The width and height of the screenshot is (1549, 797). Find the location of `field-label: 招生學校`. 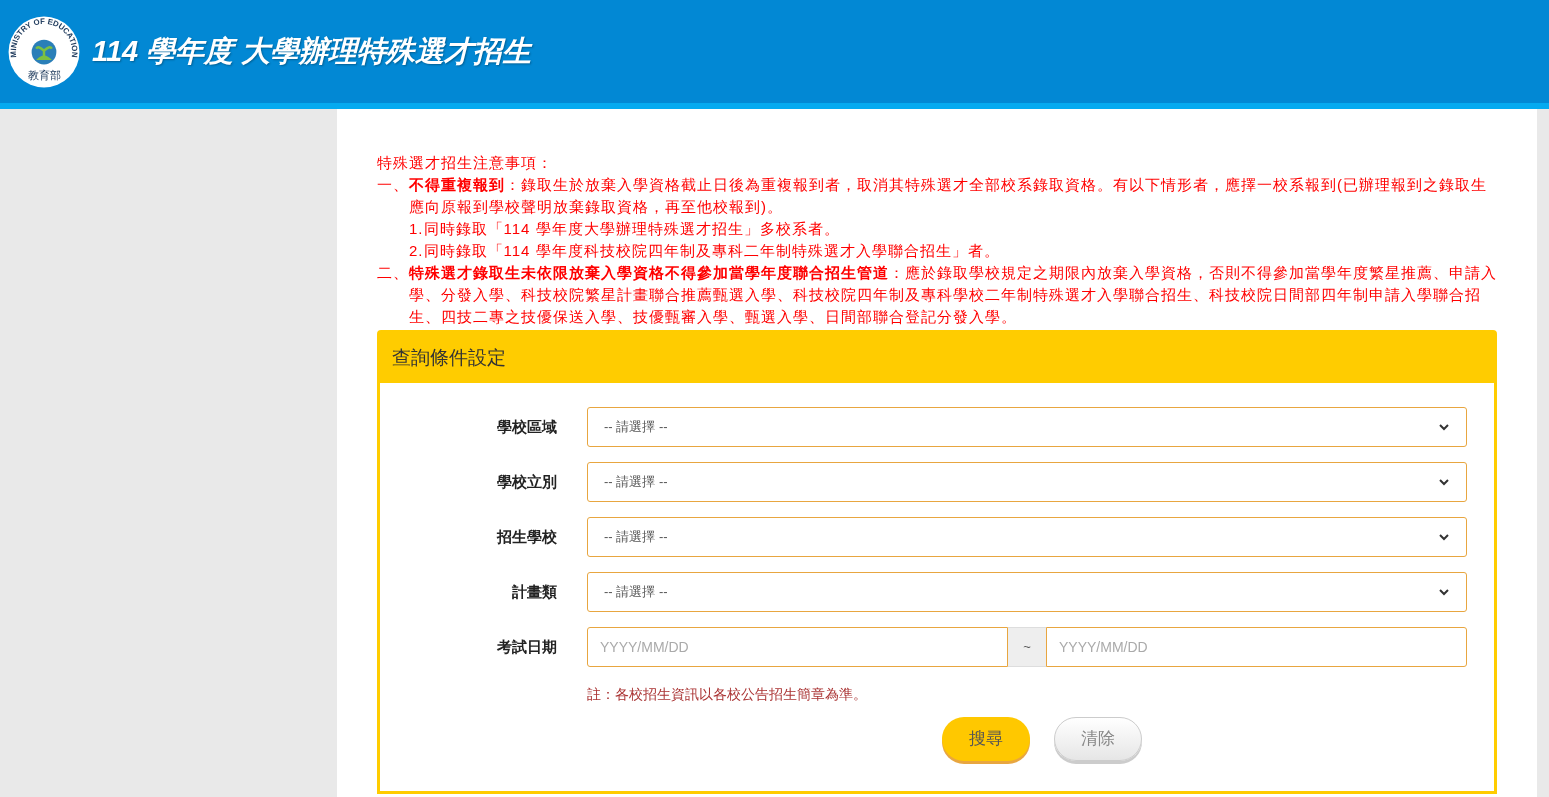

field-label: 招生學校 is located at coordinates (526, 536).